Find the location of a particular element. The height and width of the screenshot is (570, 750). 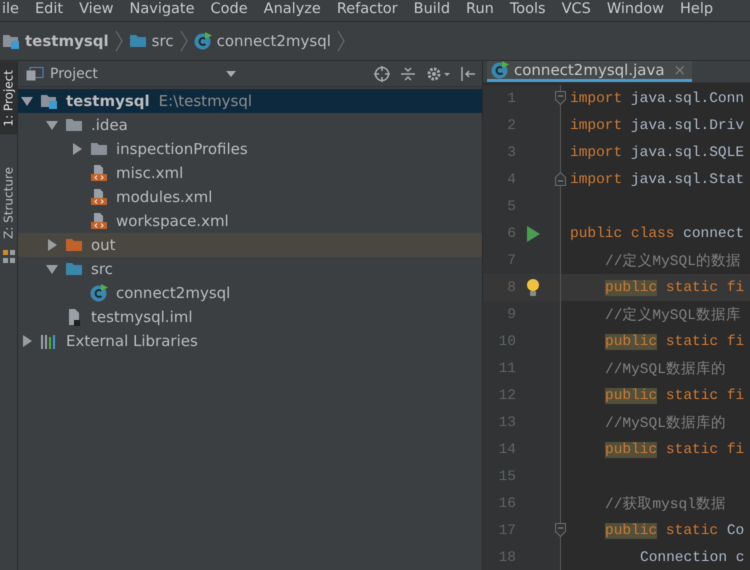

menu-item: Refactor is located at coordinates (367, 9).